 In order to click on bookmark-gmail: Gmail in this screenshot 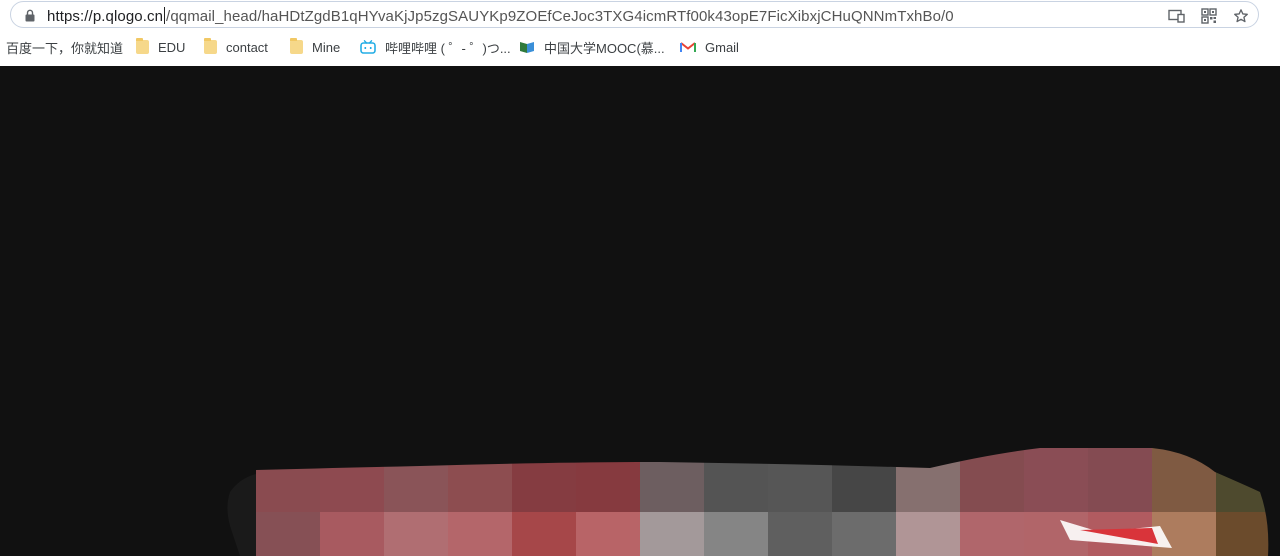, I will do `click(709, 47)`.